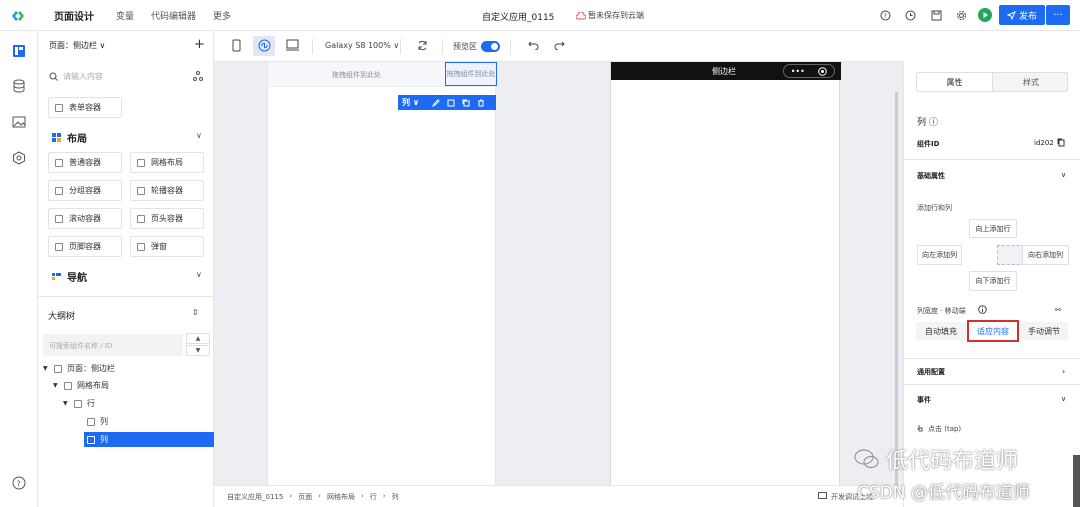 This screenshot has width=1080, height=507. I want to click on undo-icon, so click(533, 45).